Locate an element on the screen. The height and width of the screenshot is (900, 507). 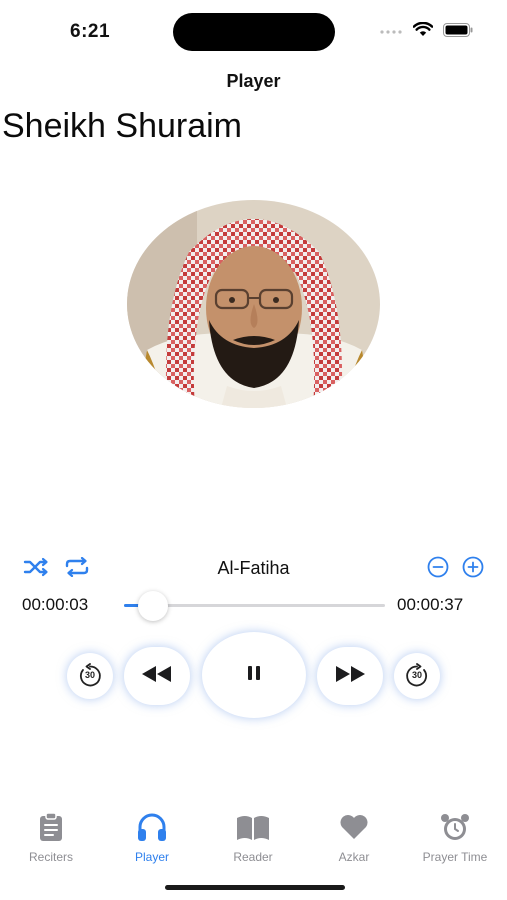
progress-thumb is located at coordinates (153, 606).